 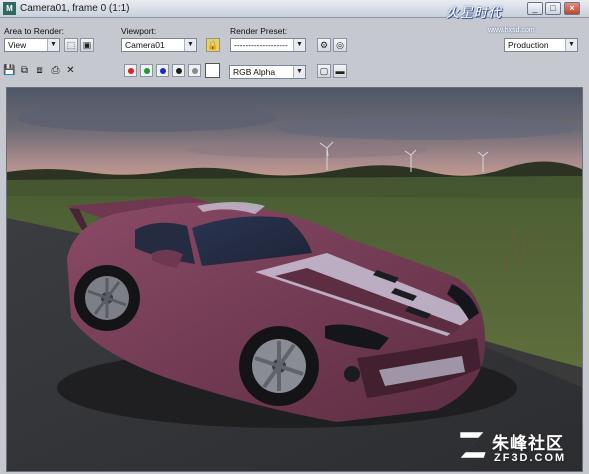 What do you see at coordinates (9, 8) in the screenshot?
I see `app-icon: M` at bounding box center [9, 8].